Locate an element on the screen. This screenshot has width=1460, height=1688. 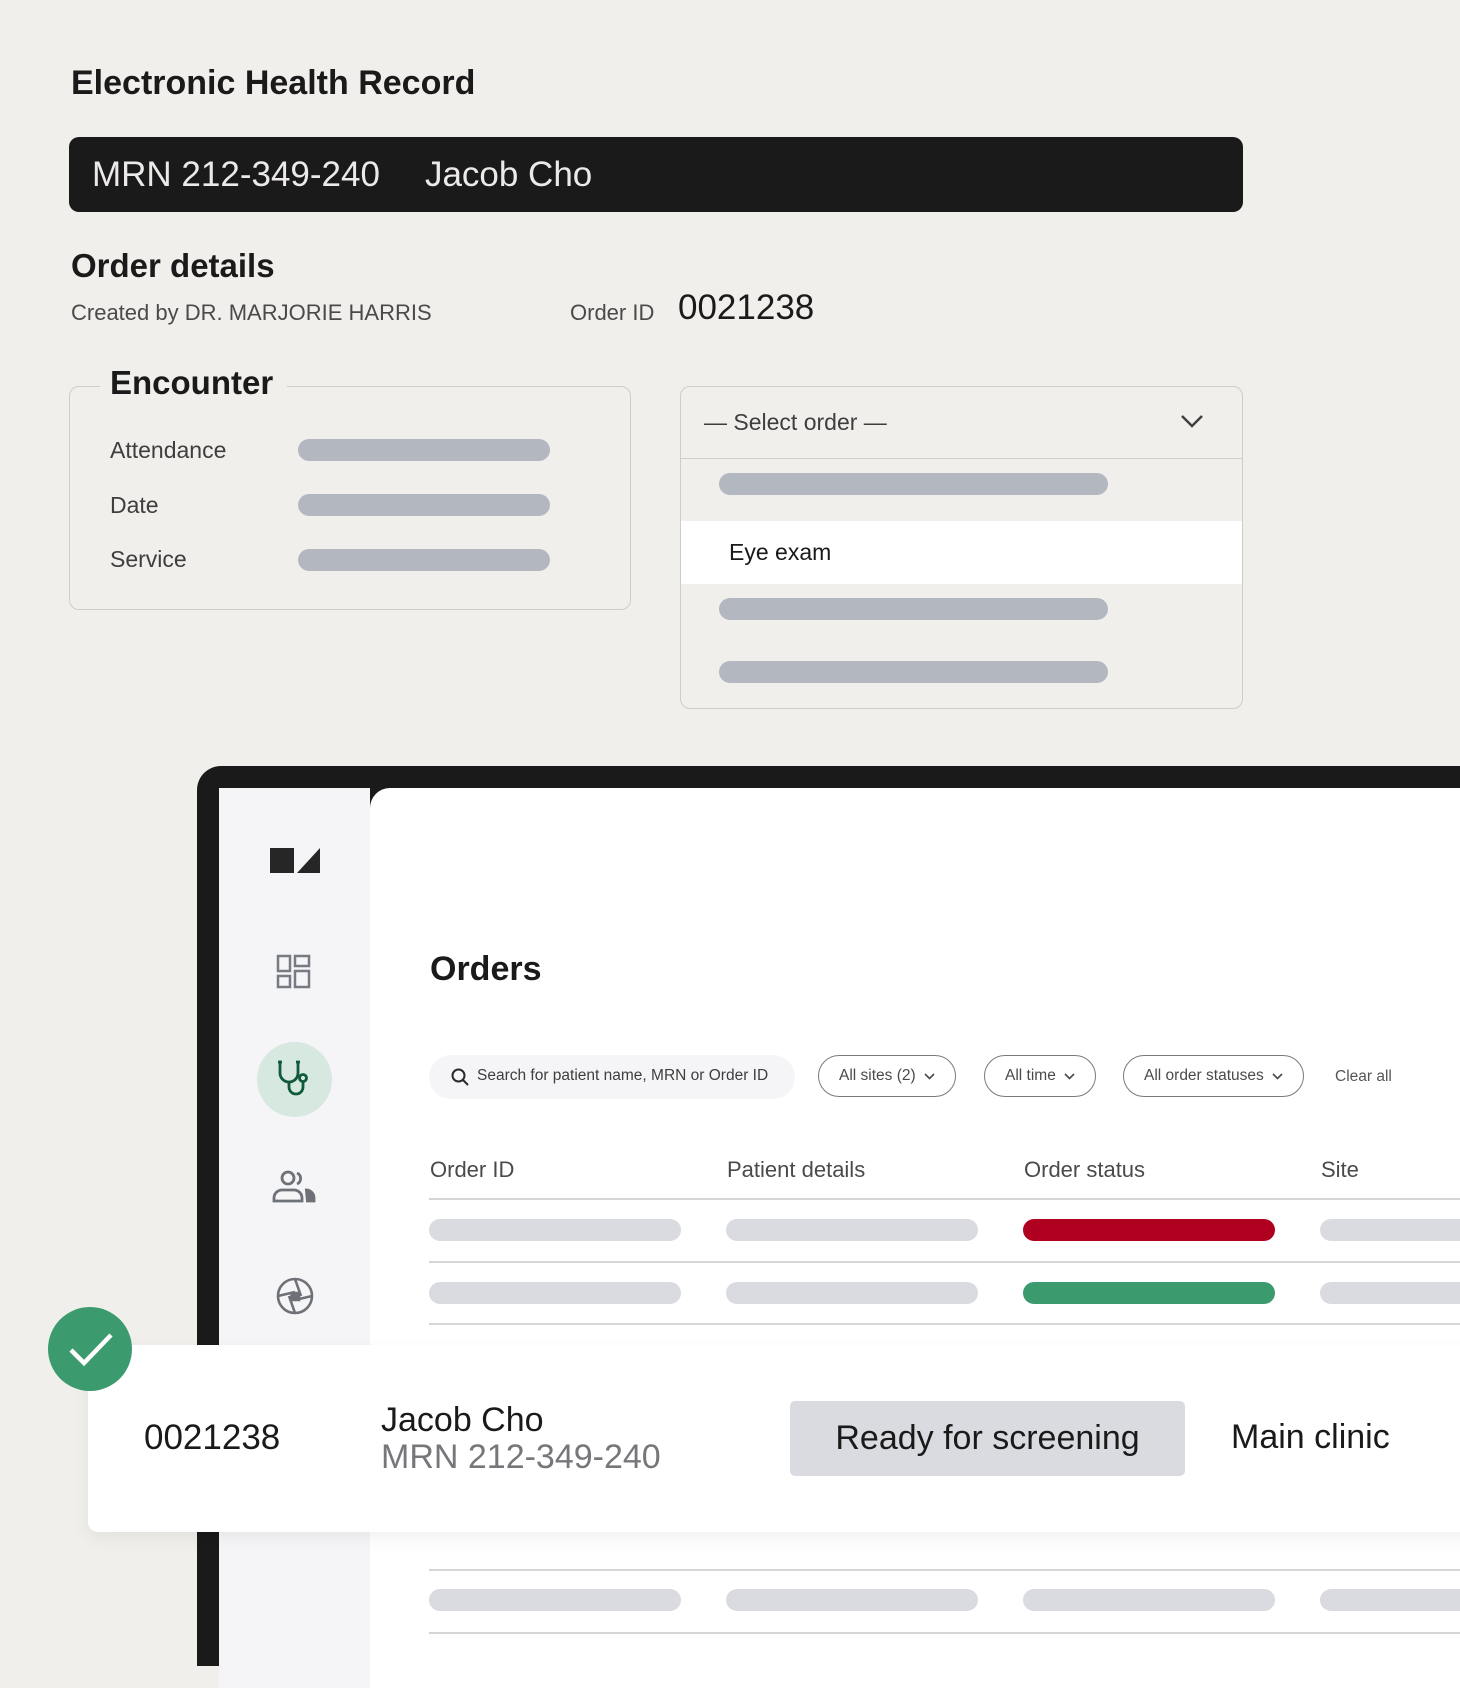
checkmark-icon is located at coordinates (91, 1351).